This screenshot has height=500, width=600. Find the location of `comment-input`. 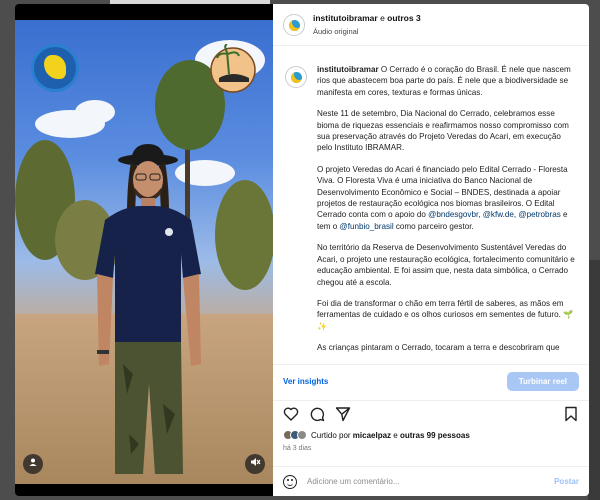

comment-input is located at coordinates (431, 481).